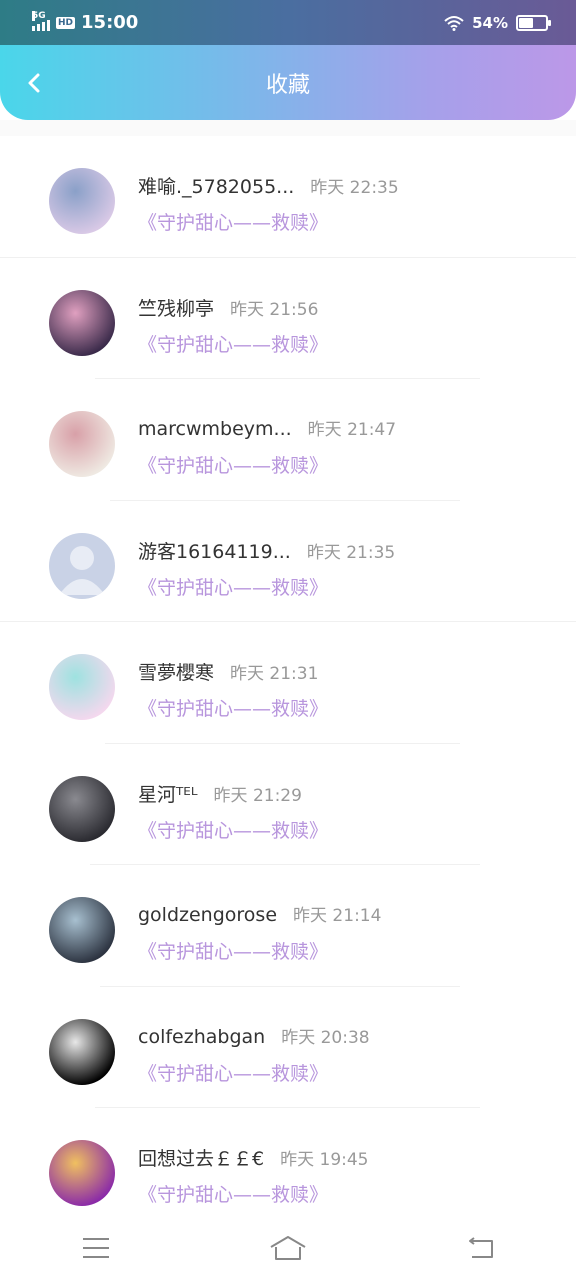  I want to click on back-icon, so click(481, 1247).